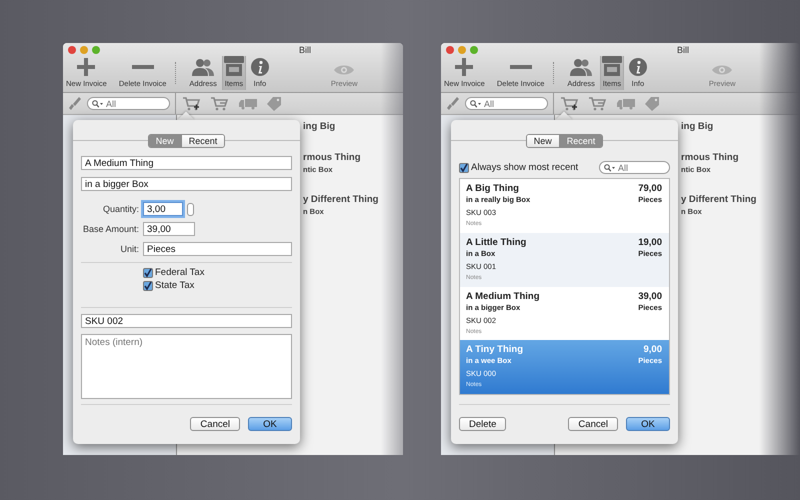 Image resolution: width=800 pixels, height=500 pixels. What do you see at coordinates (129, 249) in the screenshot?
I see `field-label: Unit:` at bounding box center [129, 249].